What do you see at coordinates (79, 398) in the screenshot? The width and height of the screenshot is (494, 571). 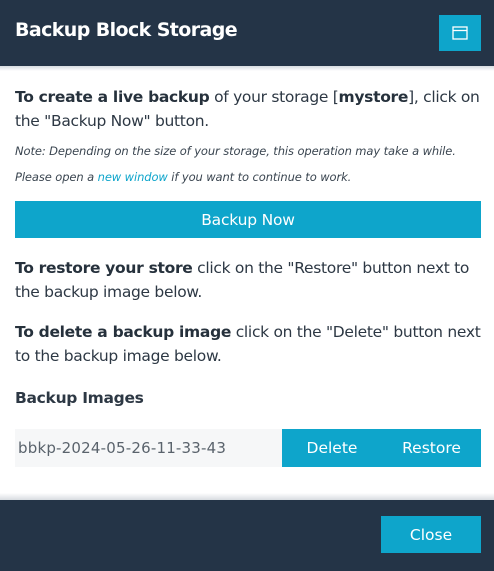 I see `backup-images-heading: Backup Images` at bounding box center [79, 398].